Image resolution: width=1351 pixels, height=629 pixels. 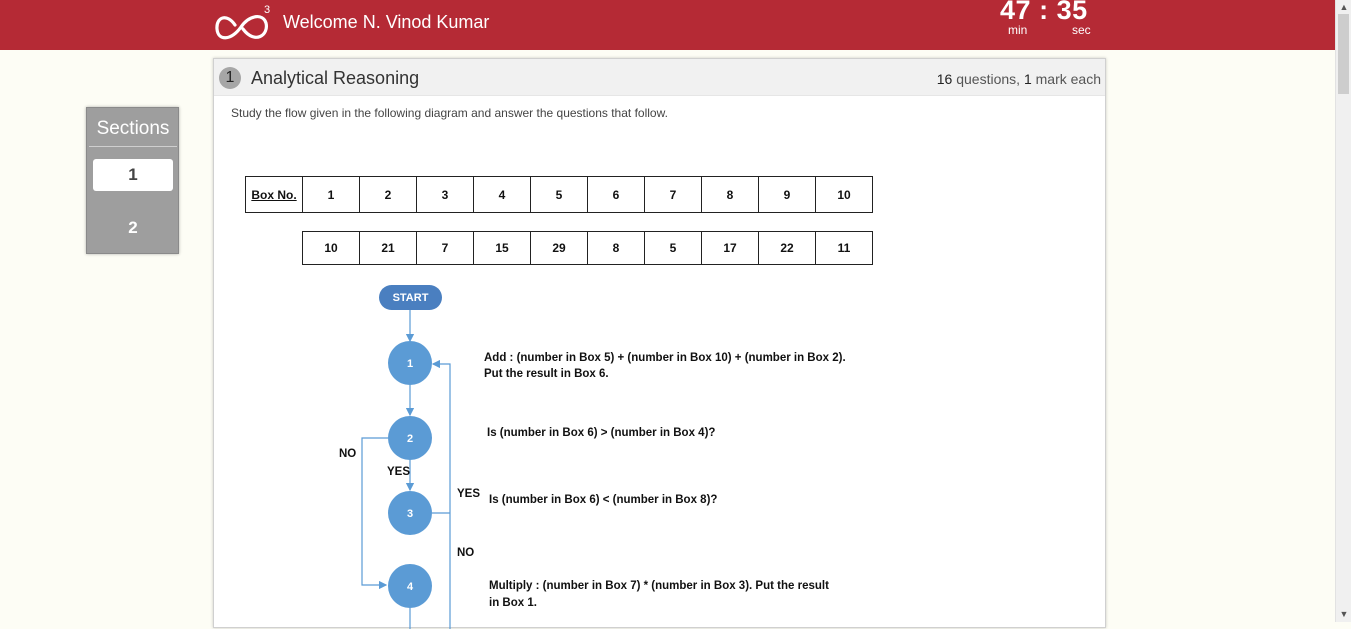 What do you see at coordinates (1081, 30) in the screenshot?
I see `timer-sec-label: sec` at bounding box center [1081, 30].